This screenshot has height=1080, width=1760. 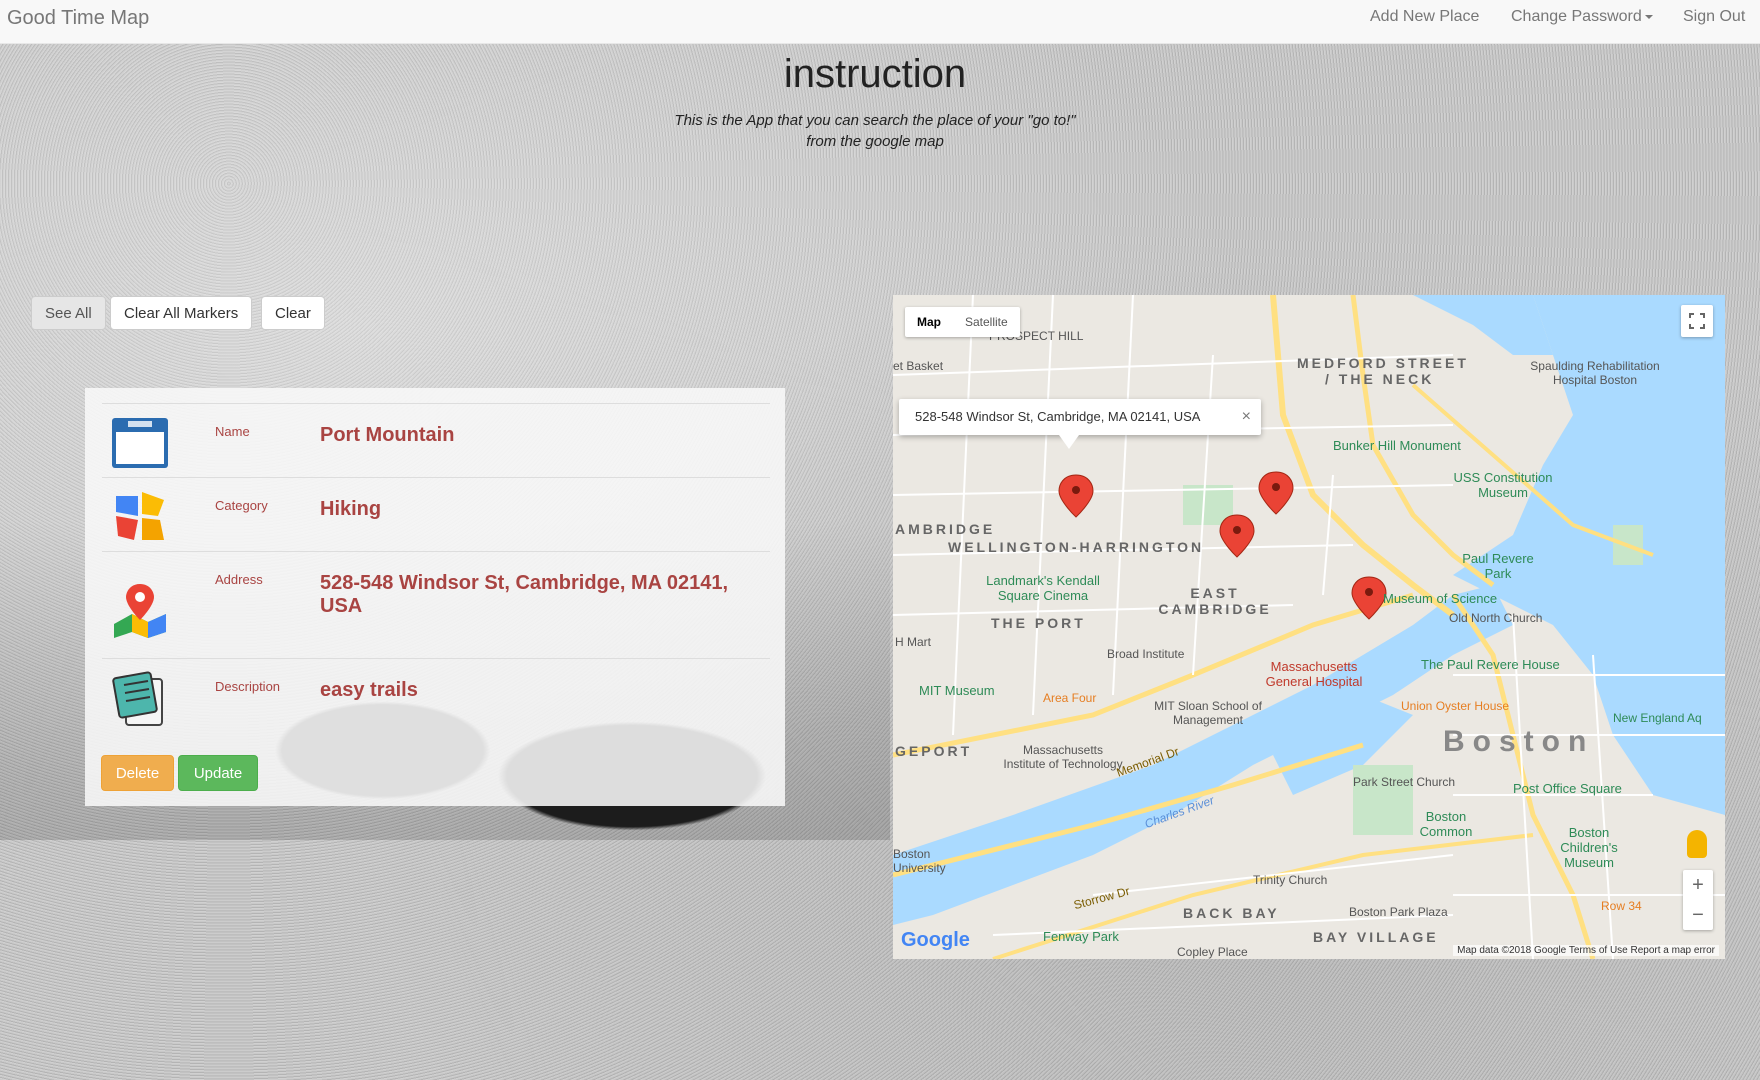 I want to click on label-back-bay: BACK BAY, so click(x=1231, y=913).